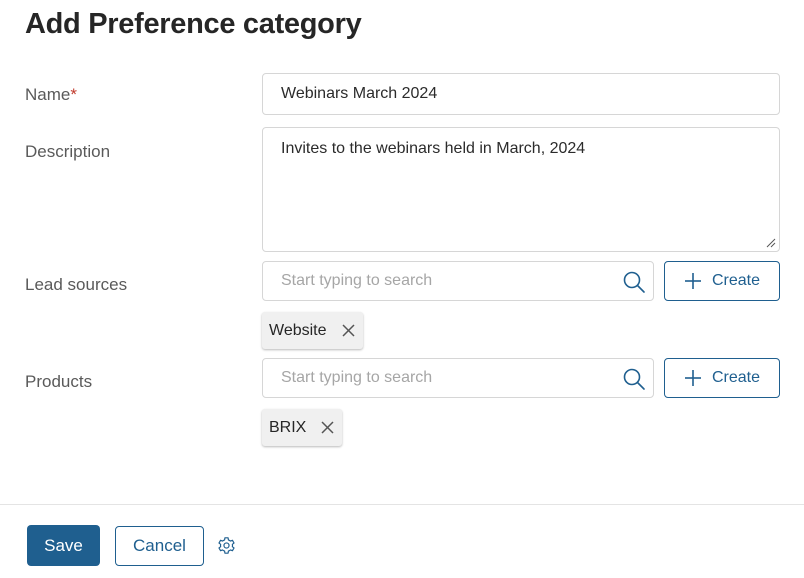 The image size is (804, 578). Describe the element at coordinates (76, 284) in the screenshot. I see `lead-sources-label: Lead sources` at that location.